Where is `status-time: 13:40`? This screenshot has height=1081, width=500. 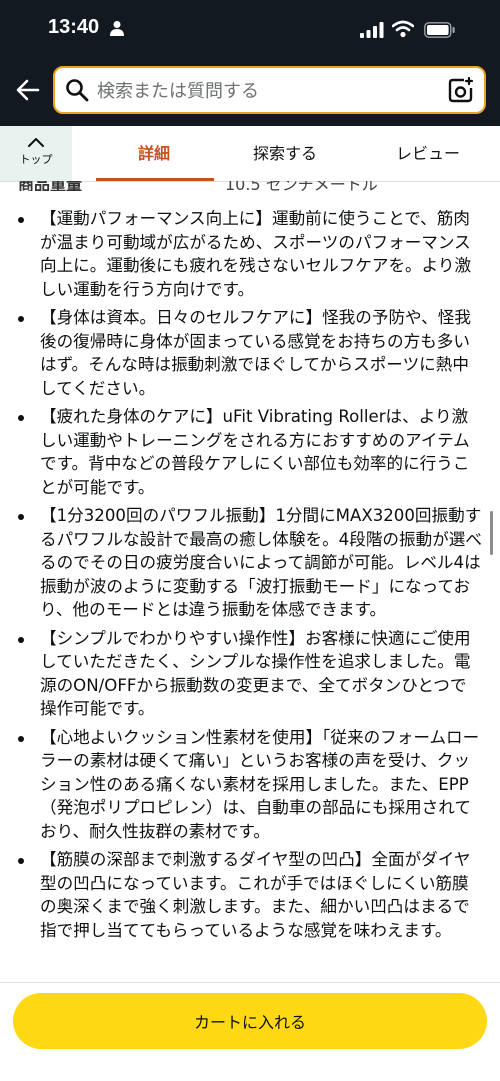 status-time: 13:40 is located at coordinates (74, 27).